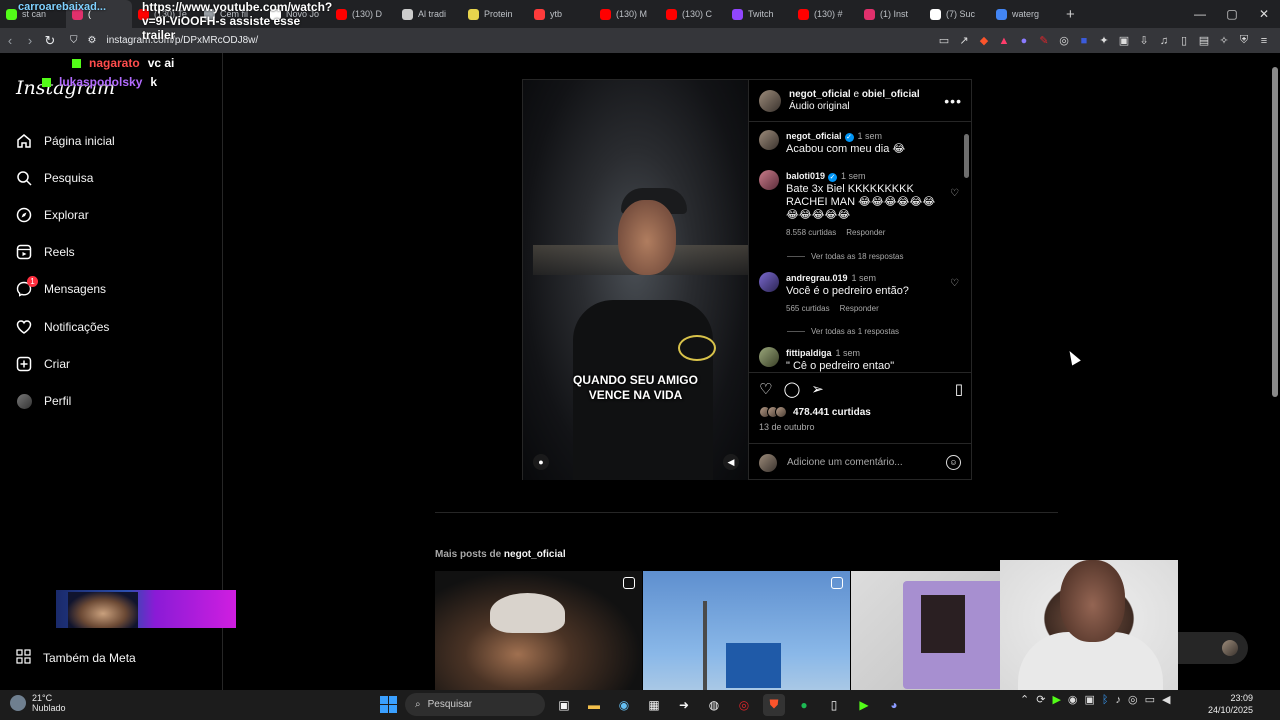 The width and height of the screenshot is (1280, 720). What do you see at coordinates (1204, 41) in the screenshot?
I see `wallet-icon: ▤` at bounding box center [1204, 41].